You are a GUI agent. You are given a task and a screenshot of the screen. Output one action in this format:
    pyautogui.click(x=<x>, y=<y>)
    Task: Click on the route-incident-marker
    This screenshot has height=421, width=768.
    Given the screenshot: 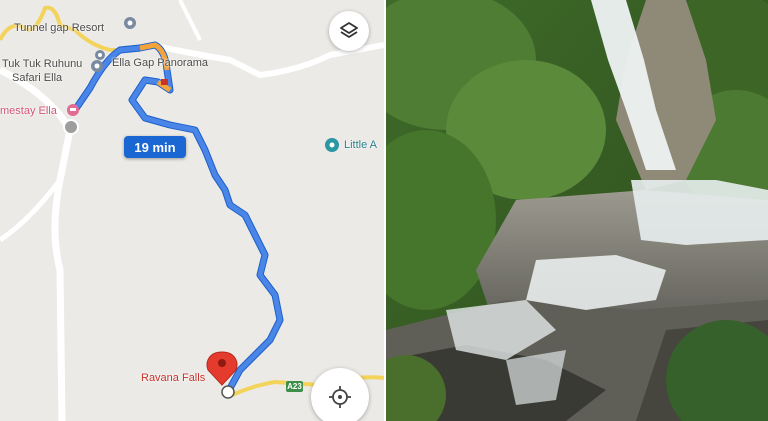 What is the action you would take?
    pyautogui.click(x=164, y=82)
    